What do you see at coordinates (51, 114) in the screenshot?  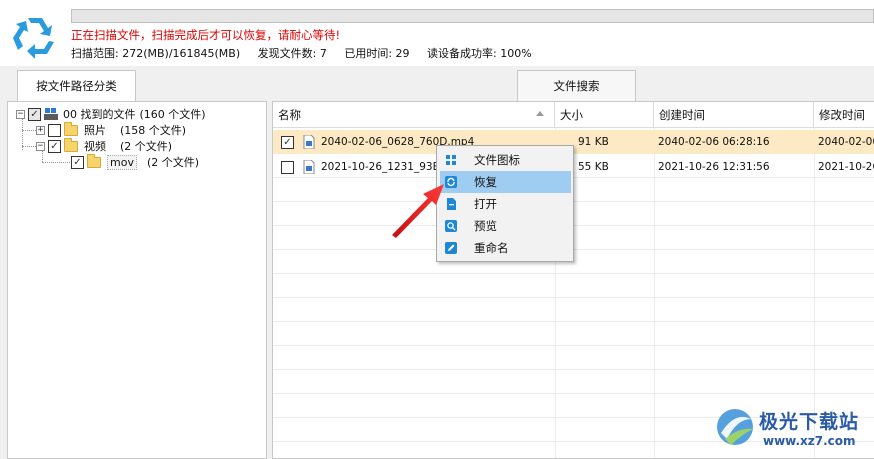 I see `drive-icon` at bounding box center [51, 114].